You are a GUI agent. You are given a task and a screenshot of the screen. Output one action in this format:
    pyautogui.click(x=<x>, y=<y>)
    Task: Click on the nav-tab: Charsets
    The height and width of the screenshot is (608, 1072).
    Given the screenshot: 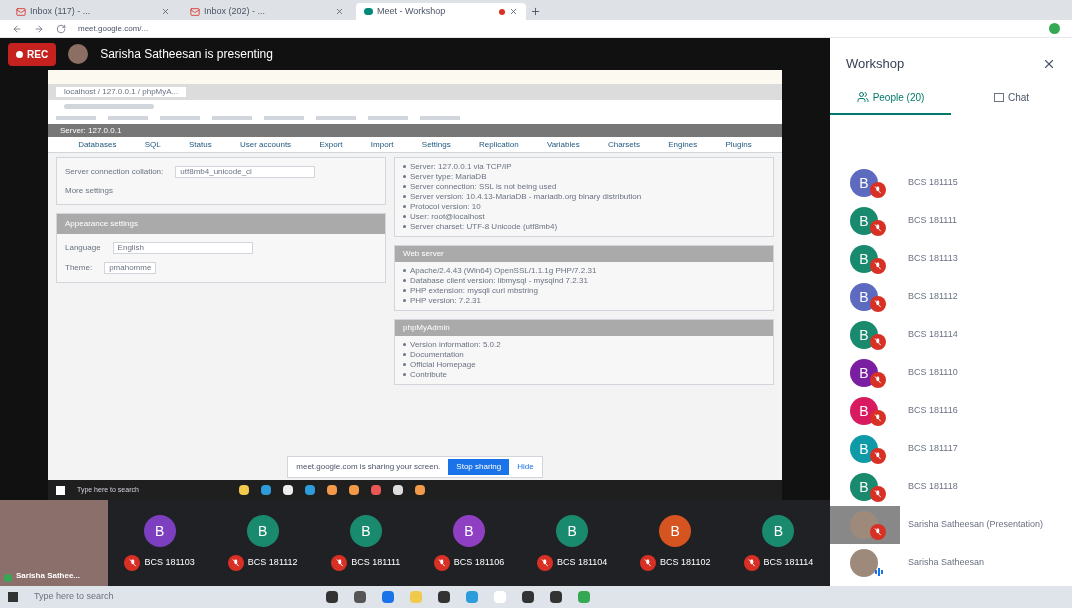 What is the action you would take?
    pyautogui.click(x=623, y=144)
    